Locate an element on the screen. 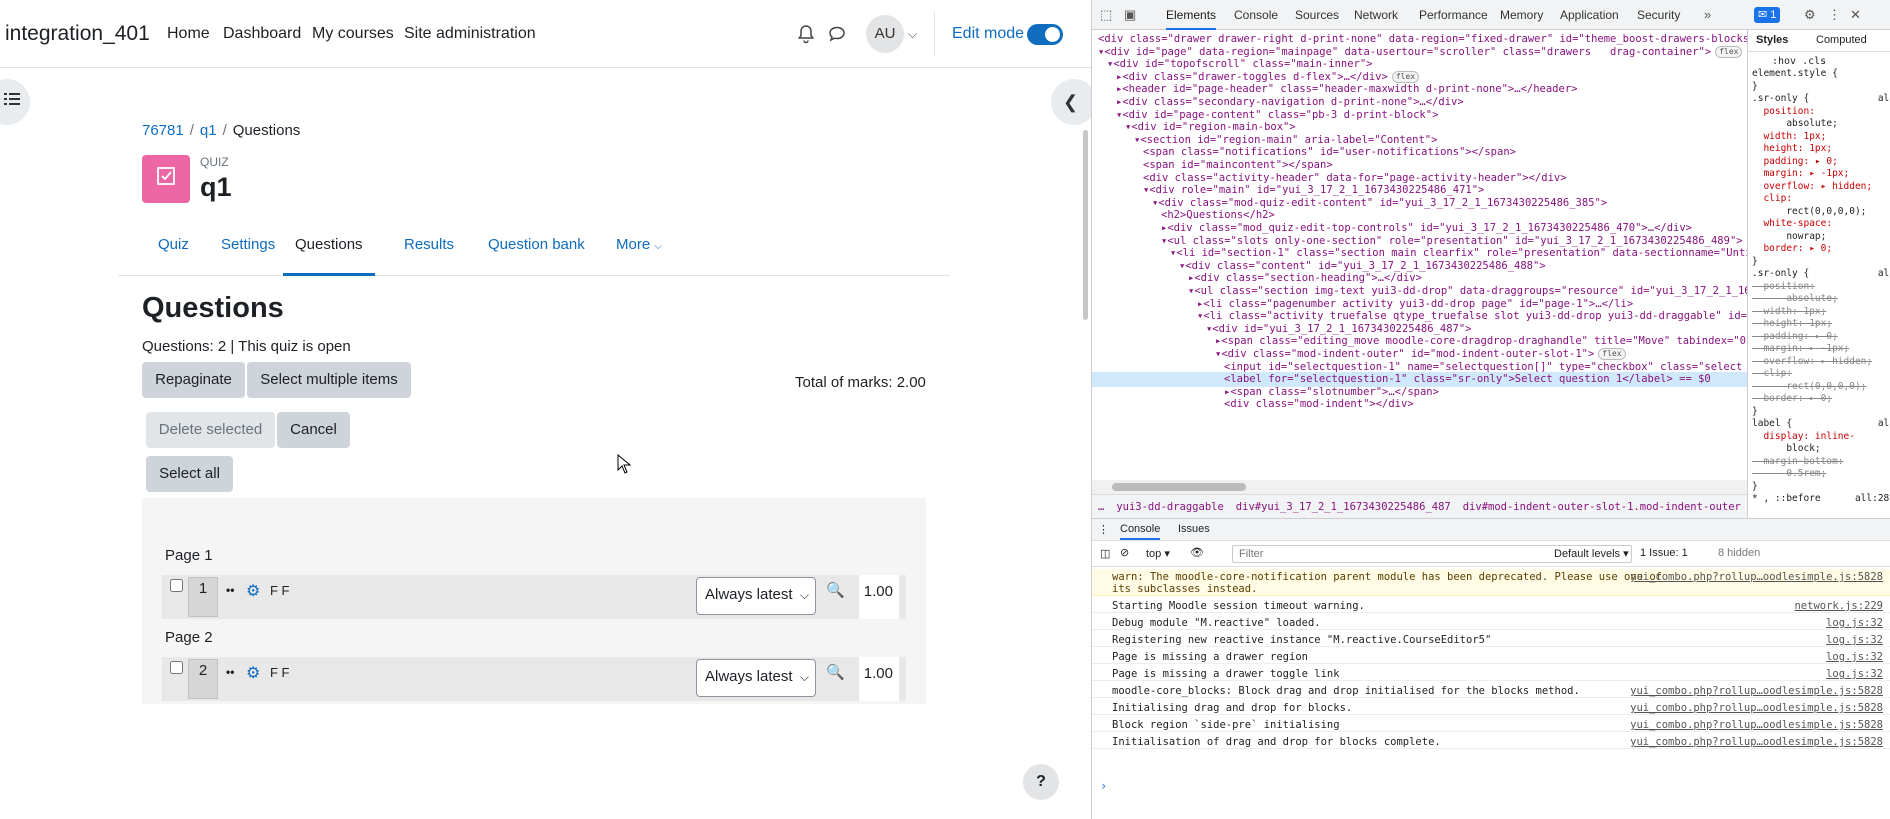 Image resolution: width=1890 pixels, height=819 pixels. style-declaration: display: inline- is located at coordinates (1803, 436).